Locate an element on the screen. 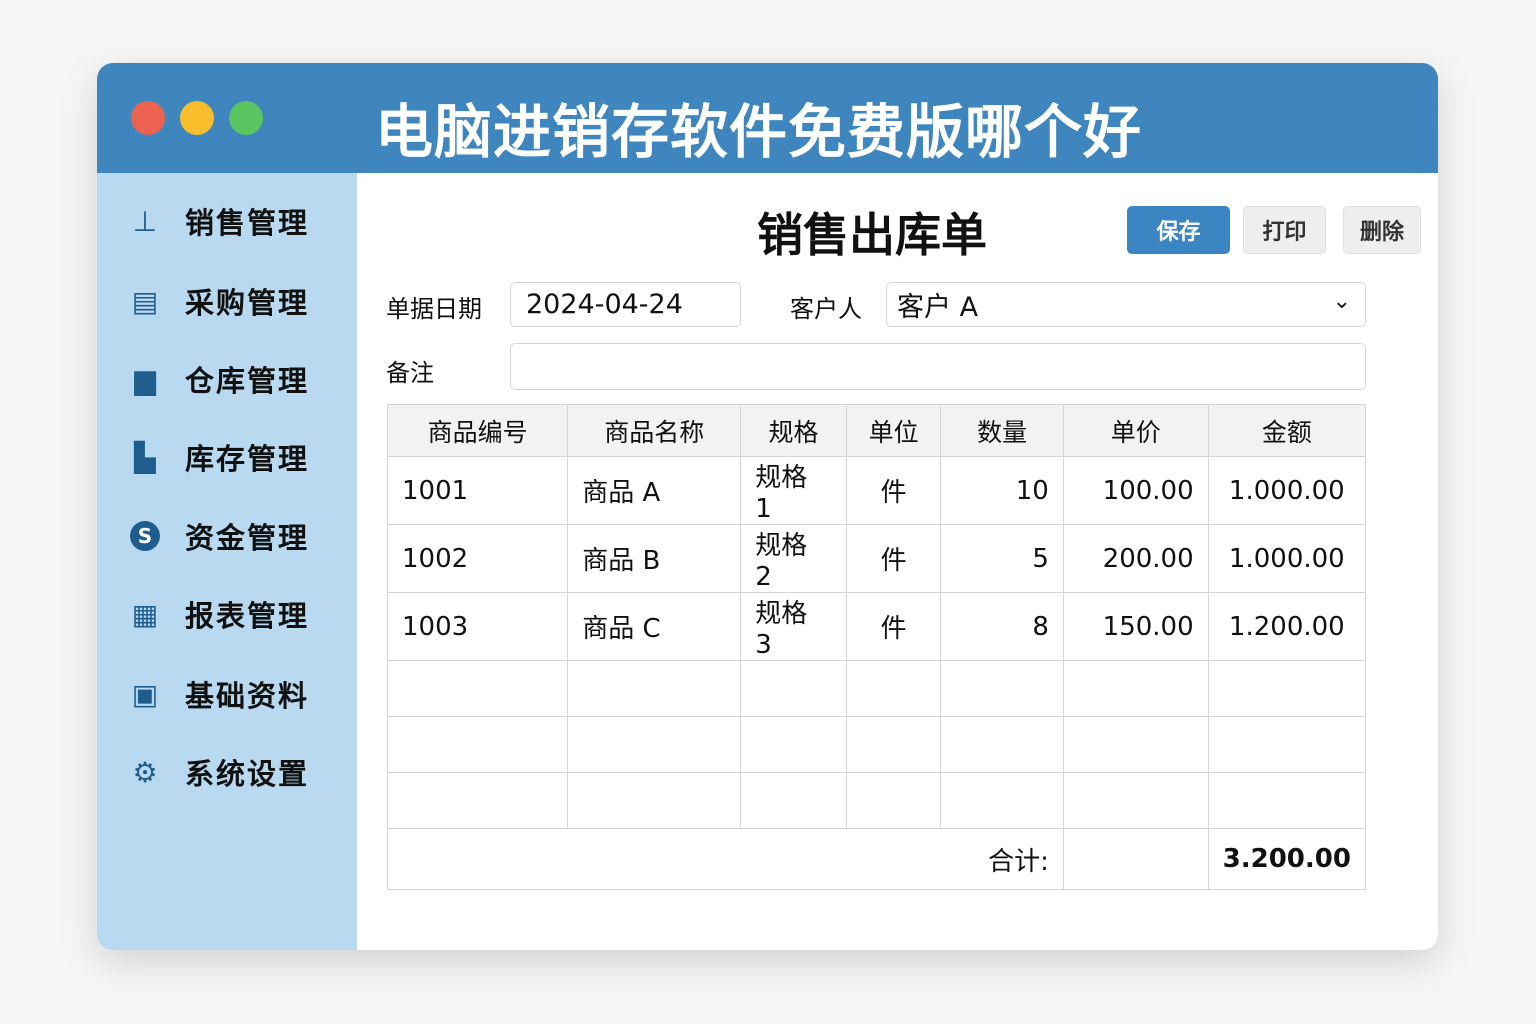  table-cell: 商品 A is located at coordinates (654, 490).